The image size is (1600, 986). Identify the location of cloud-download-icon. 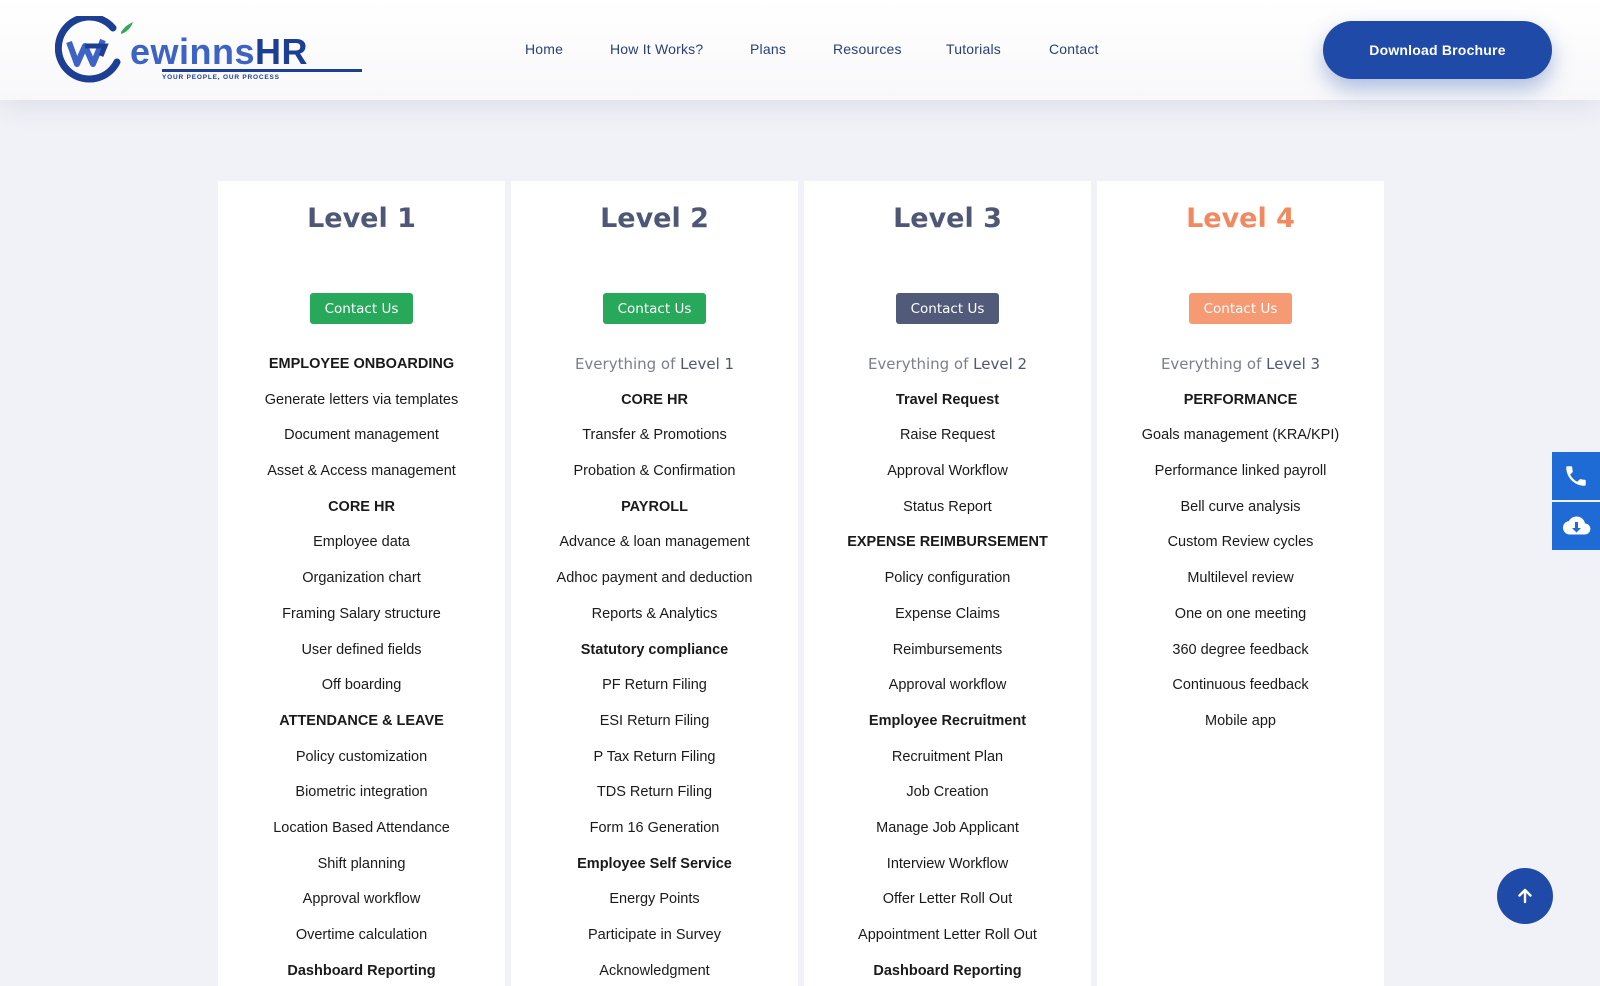
(1577, 525).